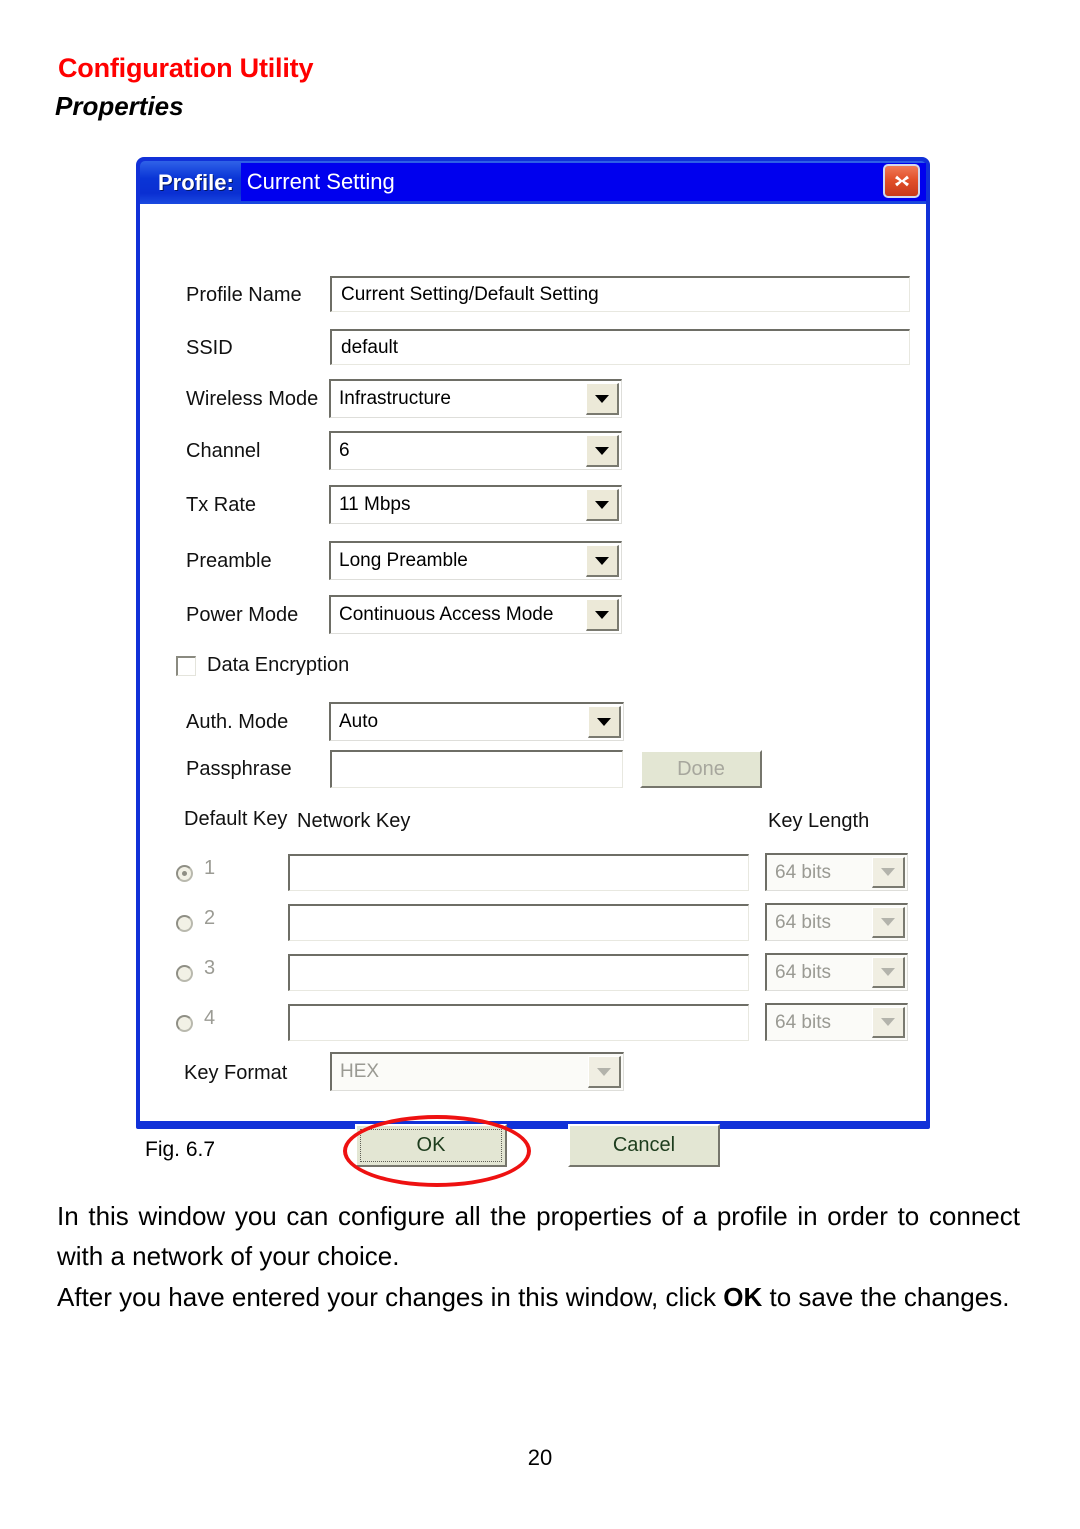  What do you see at coordinates (186, 68) in the screenshot?
I see `page-title: Configuration Utility` at bounding box center [186, 68].